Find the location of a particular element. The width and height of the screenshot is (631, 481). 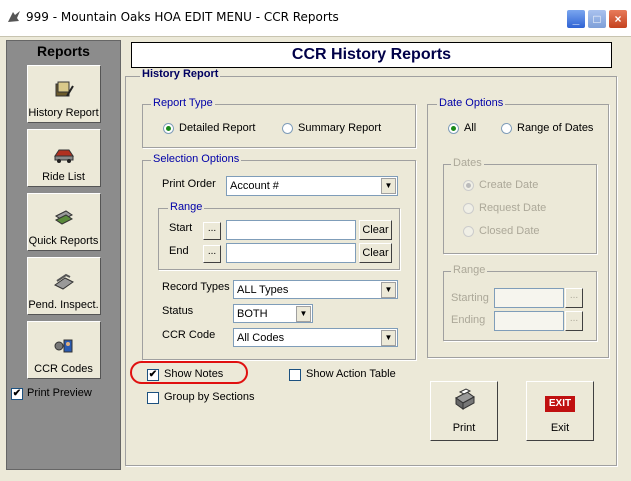

exit-icon: EXIT is located at coordinates (560, 404).